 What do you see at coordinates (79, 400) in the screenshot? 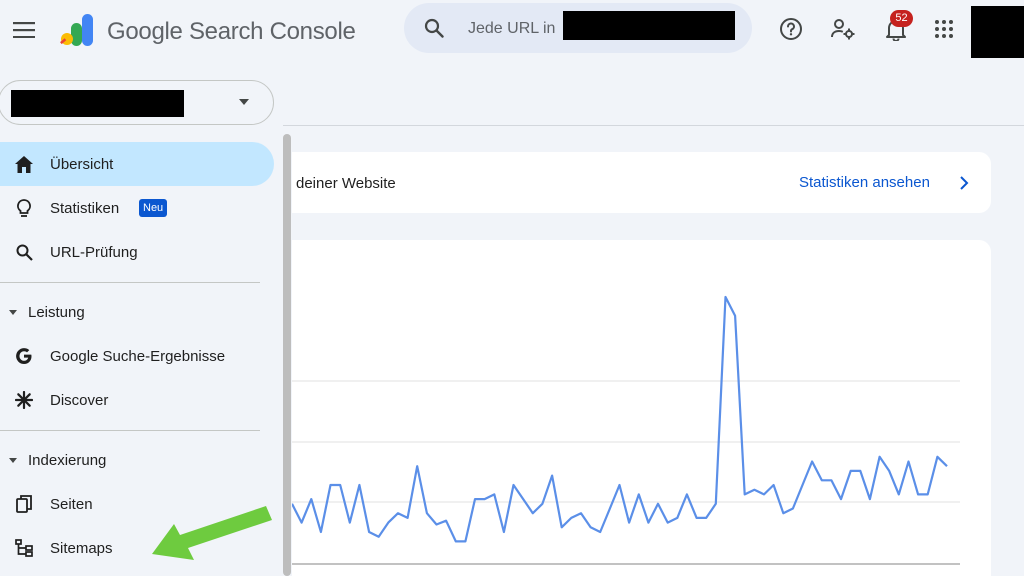
I see `sidebar-item-label: Discover` at bounding box center [79, 400].